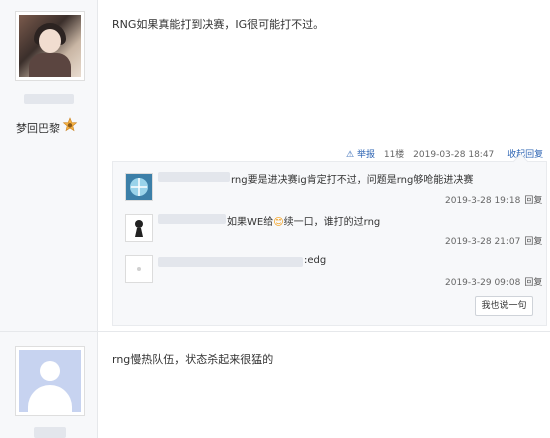 This screenshot has width=550, height=438. What do you see at coordinates (315, 260) in the screenshot?
I see `reply-text: :edg` at bounding box center [315, 260].